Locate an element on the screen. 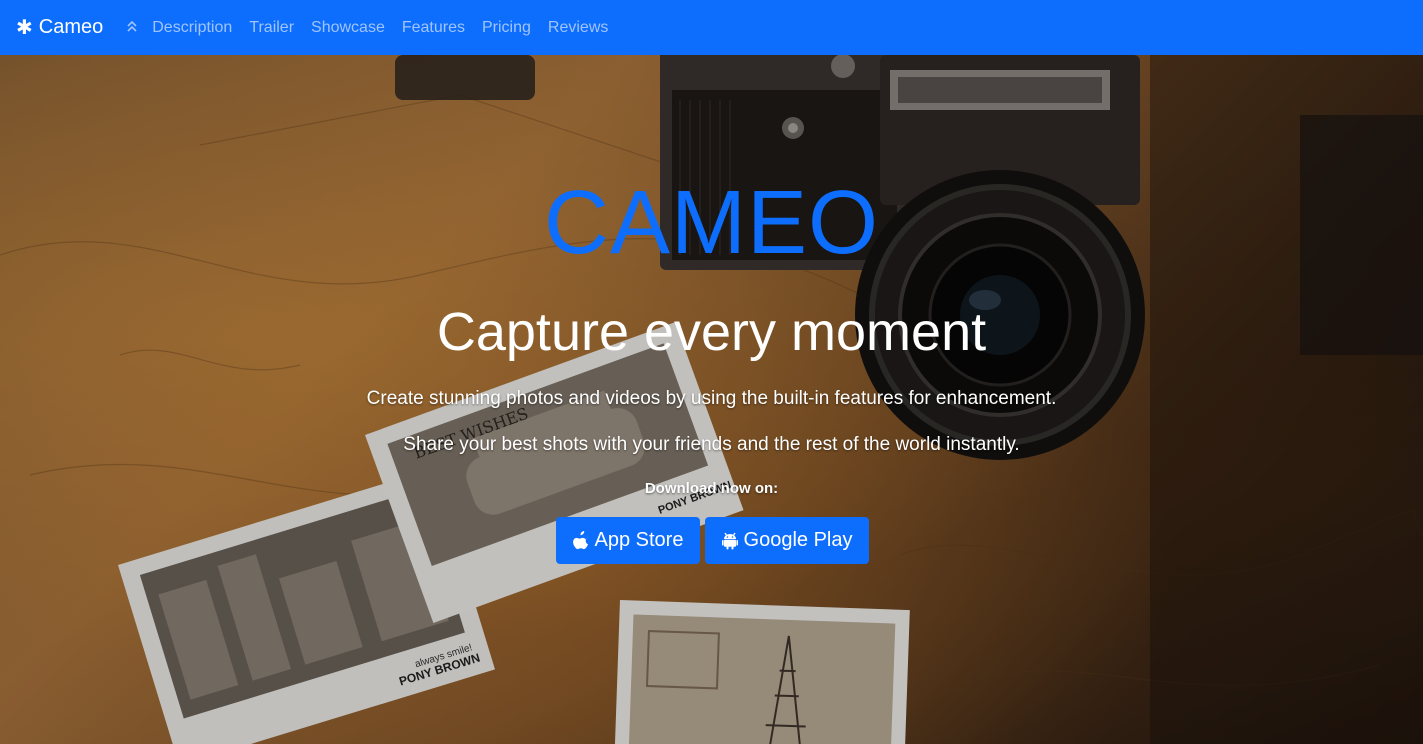 Image resolution: width=1423 pixels, height=744 pixels. nav-link-showcase: Showcase is located at coordinates (348, 28).